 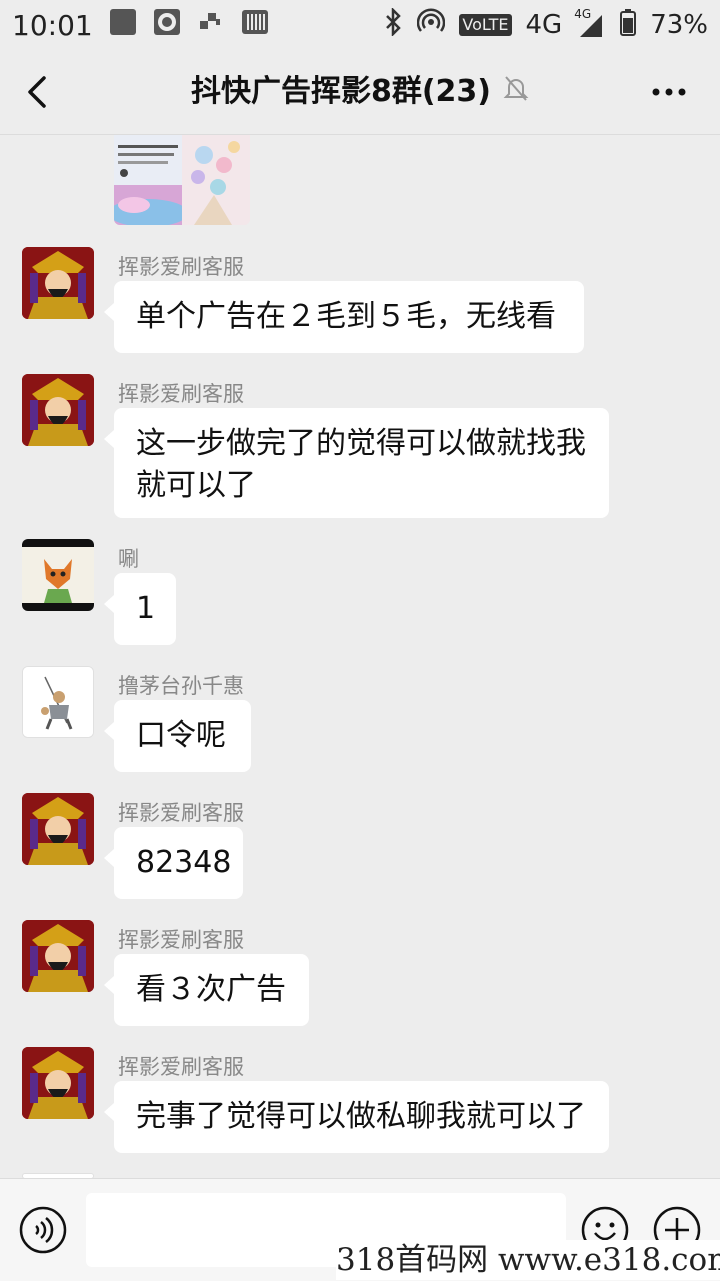 What do you see at coordinates (360, 25) in the screenshot?
I see `status-bar: 10:01 VoLTE 4G 4G 73%` at bounding box center [360, 25].